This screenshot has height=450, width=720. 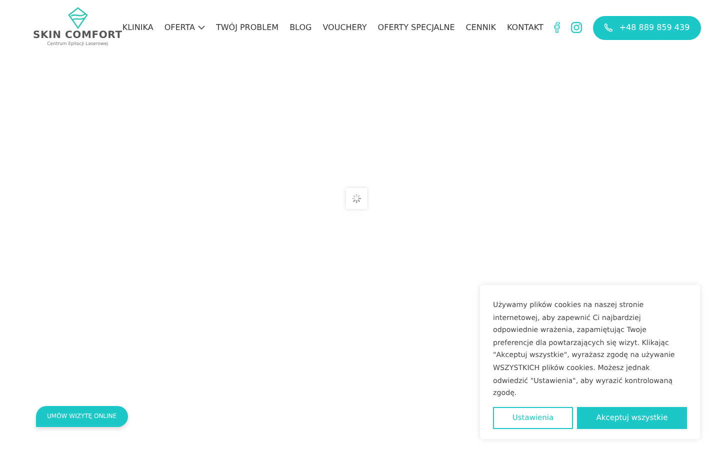 I want to click on facebook-icon, so click(x=557, y=27).